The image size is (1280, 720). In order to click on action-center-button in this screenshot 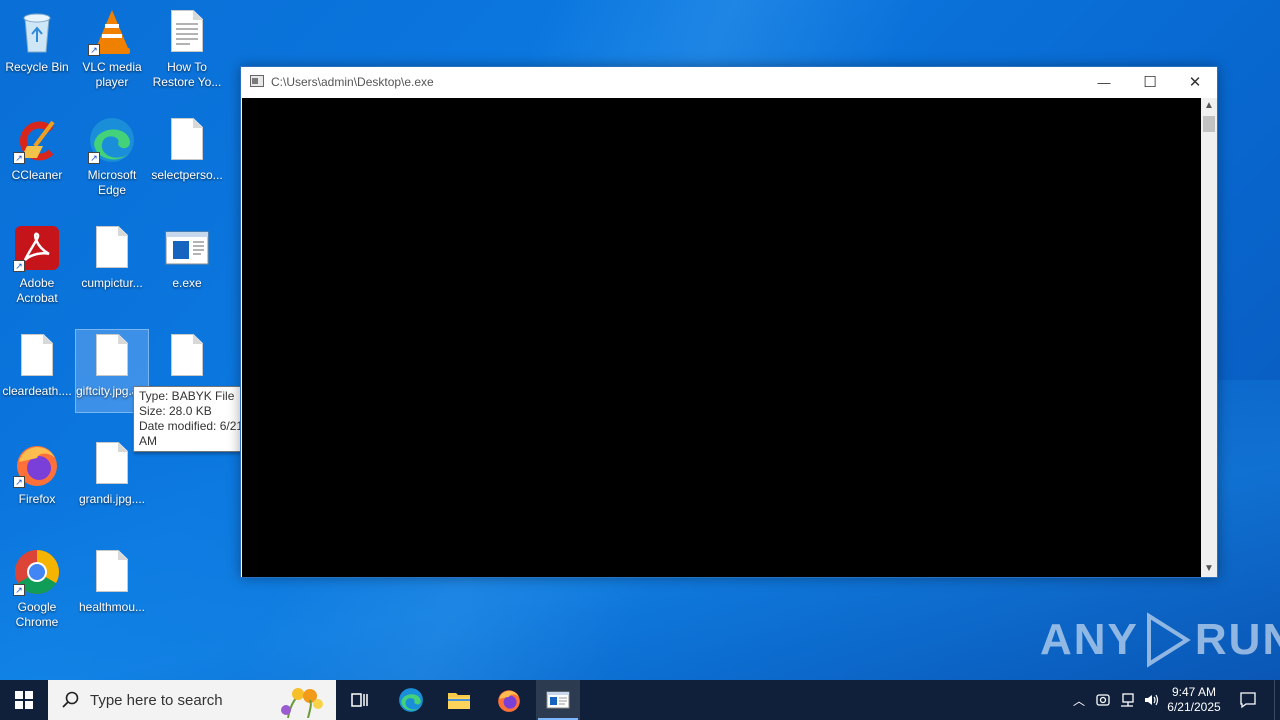, I will do `click(1248, 700)`.